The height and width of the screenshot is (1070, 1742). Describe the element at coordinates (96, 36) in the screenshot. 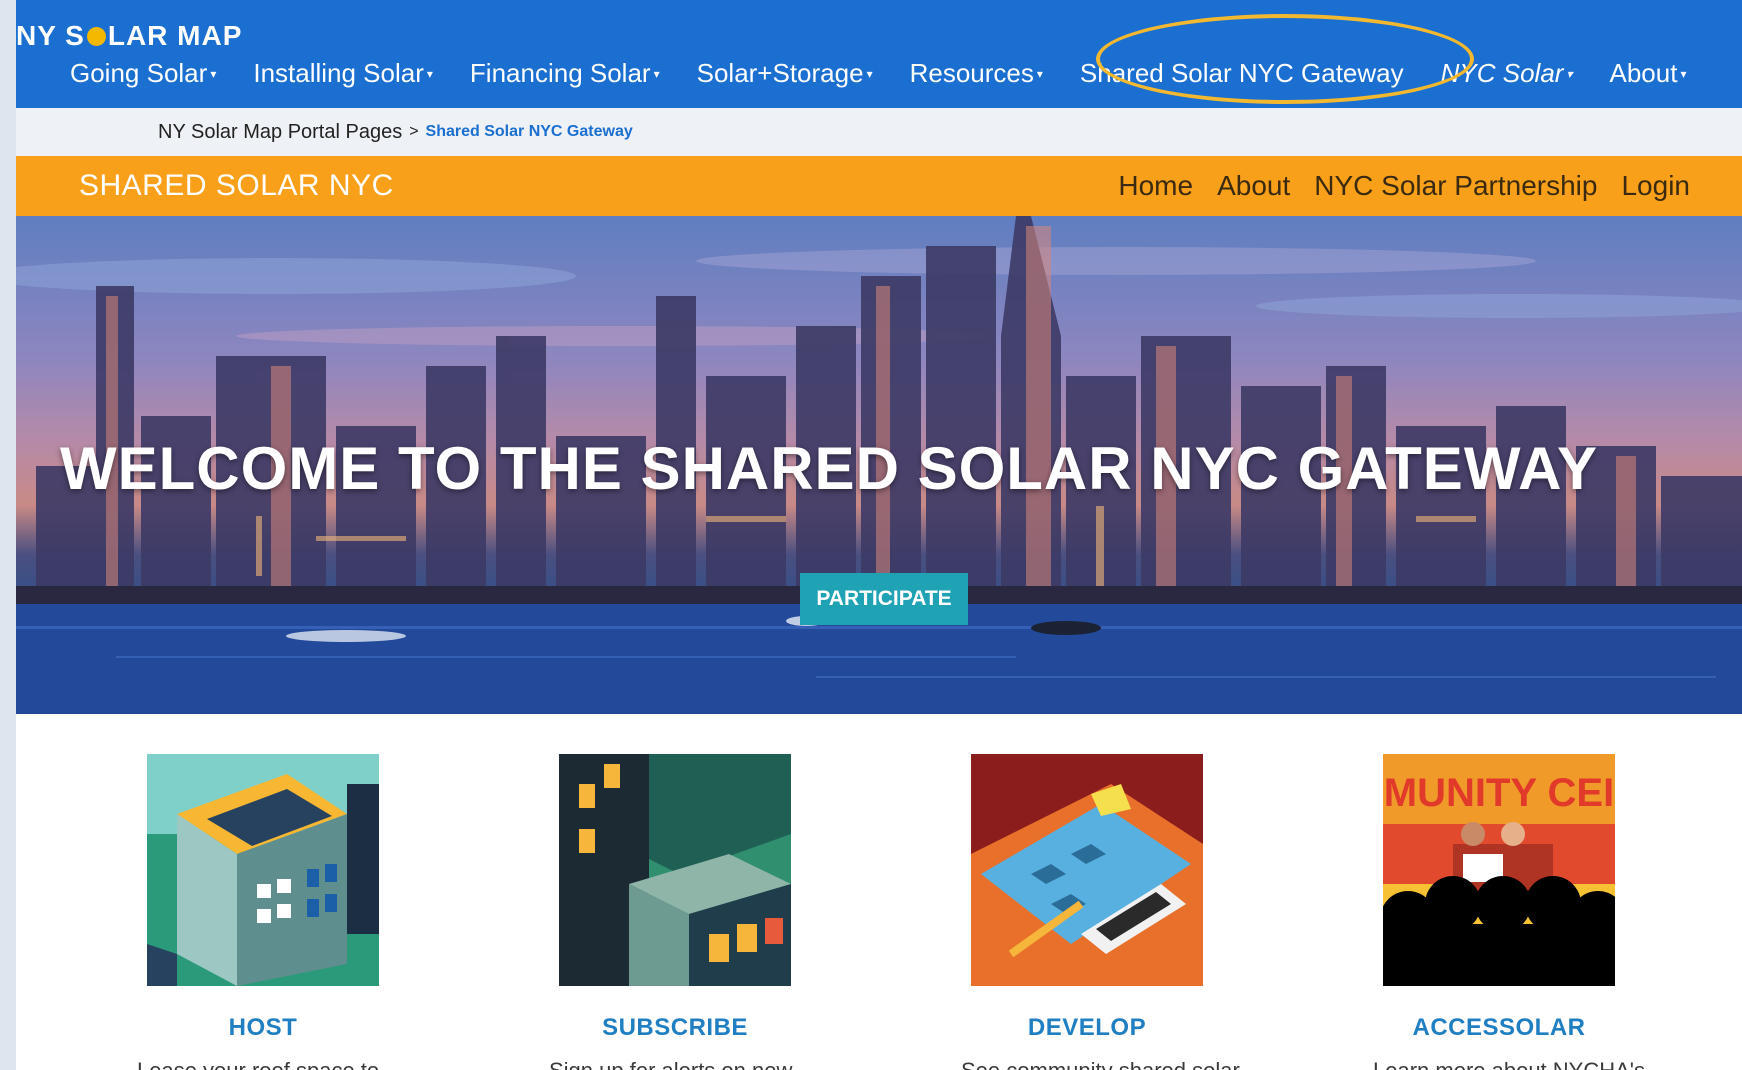

I see `sun-icon` at that location.